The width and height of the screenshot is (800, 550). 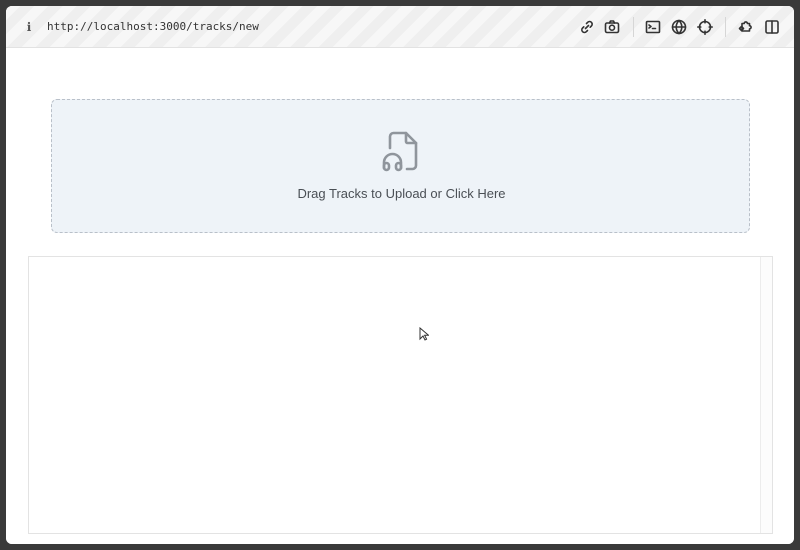 I want to click on terminal-icon, so click(x=653, y=27).